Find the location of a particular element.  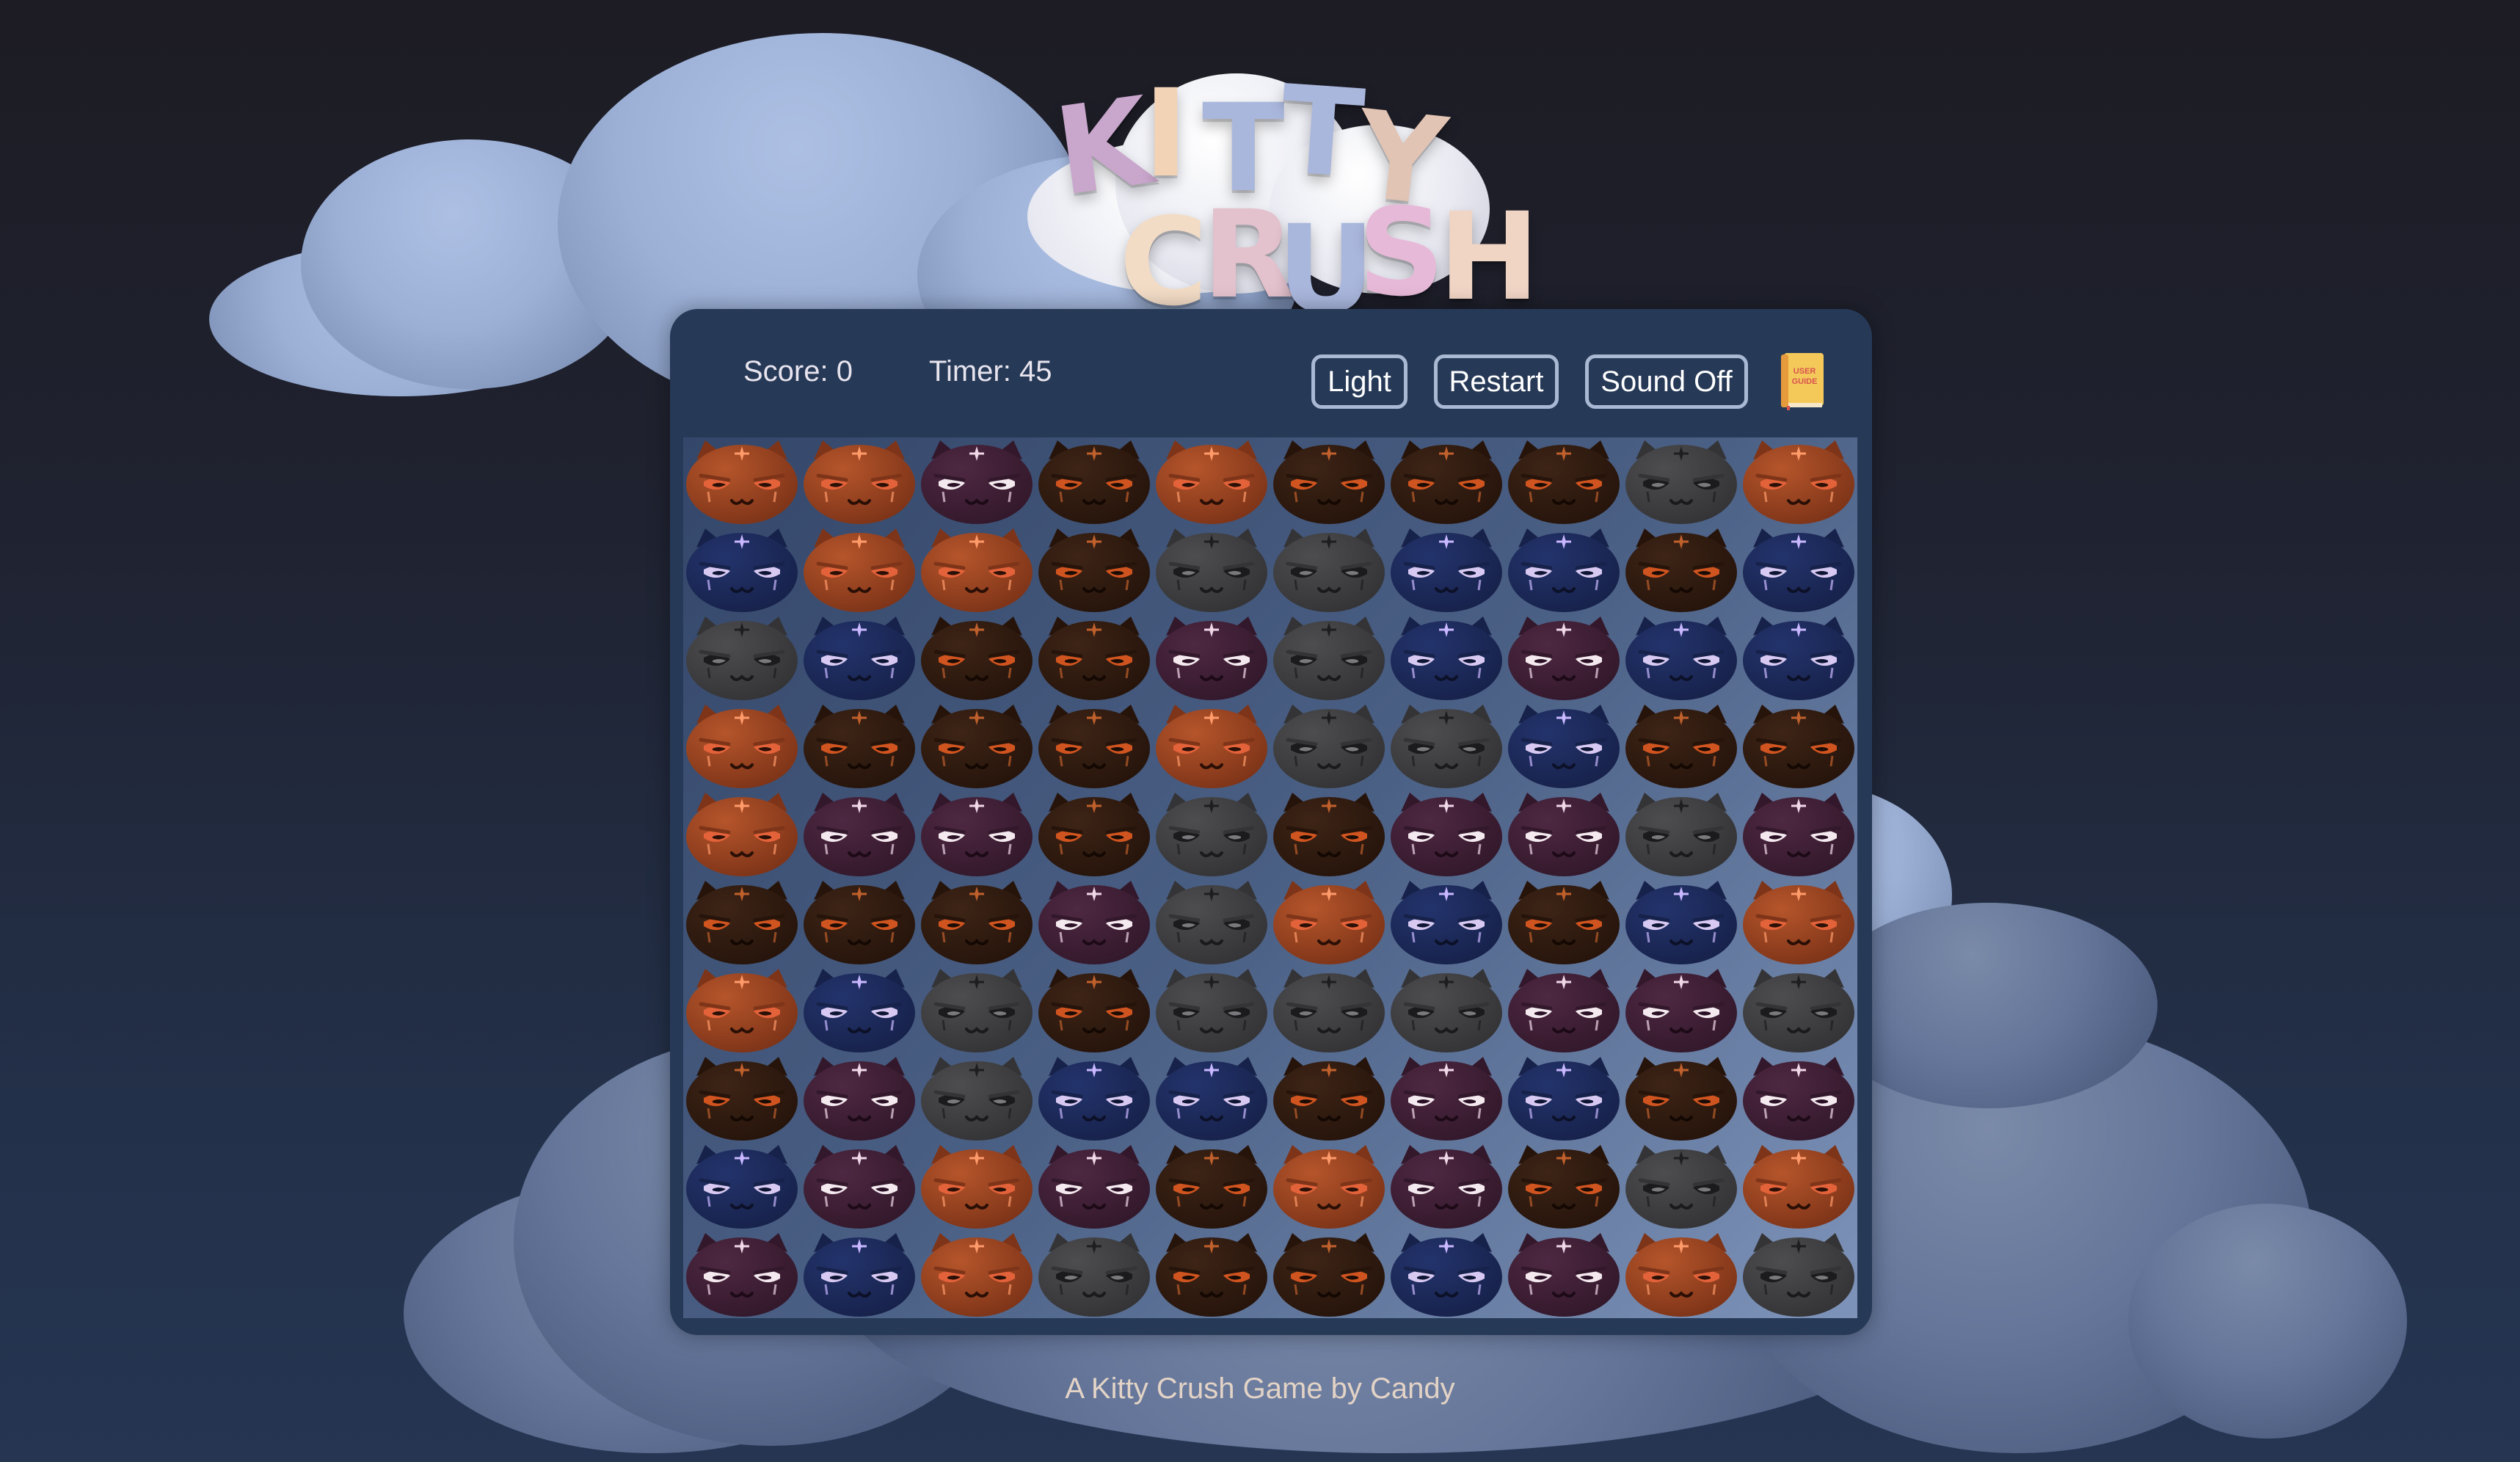

user-guide-book-icon: USER GUIDE is located at coordinates (1802, 381).